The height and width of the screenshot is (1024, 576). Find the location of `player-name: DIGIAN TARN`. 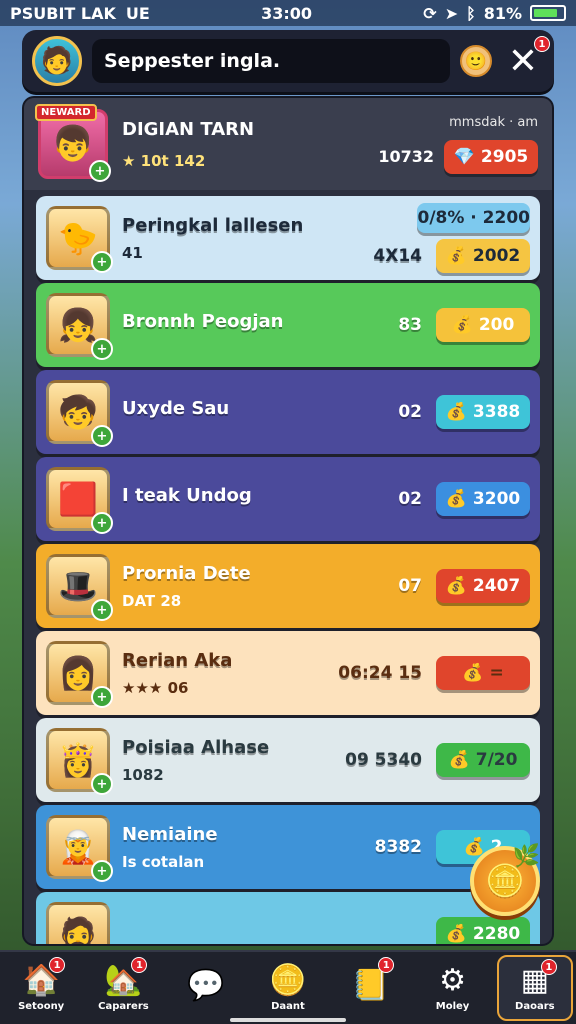

player-name: DIGIAN TARN is located at coordinates (188, 129).